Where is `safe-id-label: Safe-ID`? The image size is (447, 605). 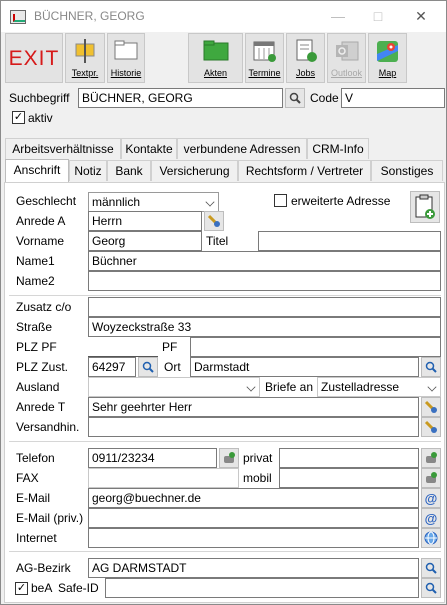
safe-id-label: Safe-ID is located at coordinates (78, 588).